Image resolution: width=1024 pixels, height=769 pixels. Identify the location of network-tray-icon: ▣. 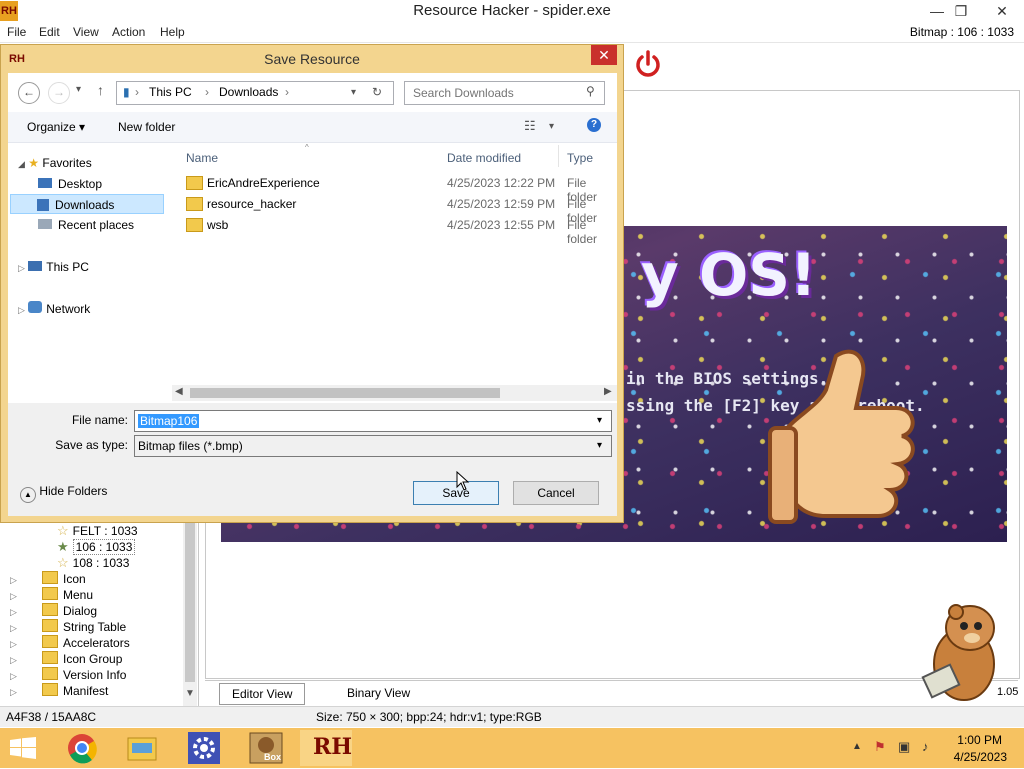
(904, 747).